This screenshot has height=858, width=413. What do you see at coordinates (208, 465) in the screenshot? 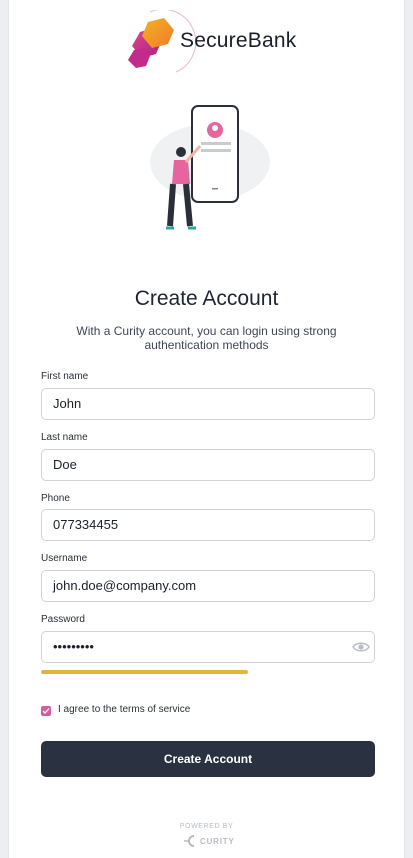
I see `last-name-field: Doe` at bounding box center [208, 465].